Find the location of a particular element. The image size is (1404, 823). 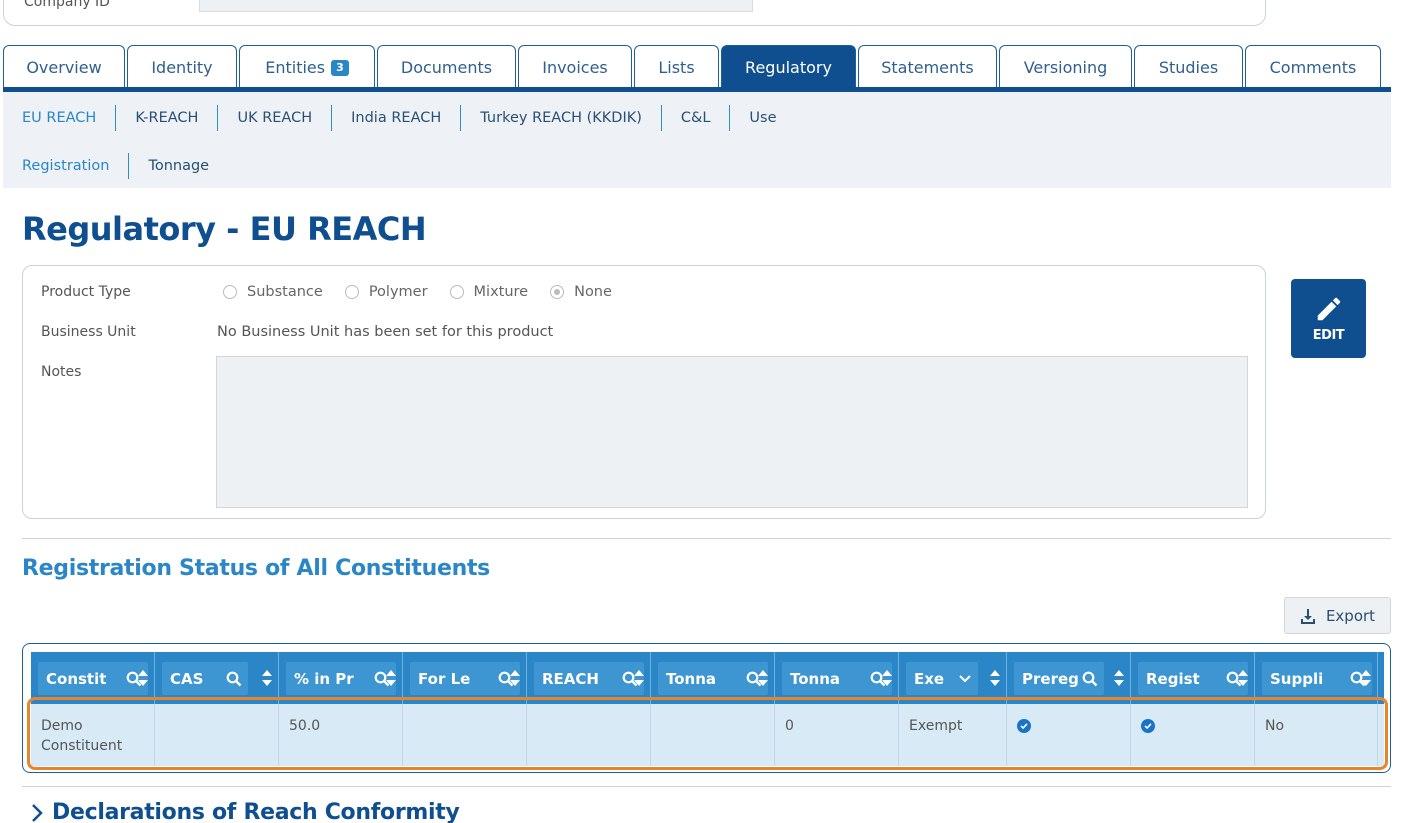

column-filter: Regist is located at coordinates (1193, 678).